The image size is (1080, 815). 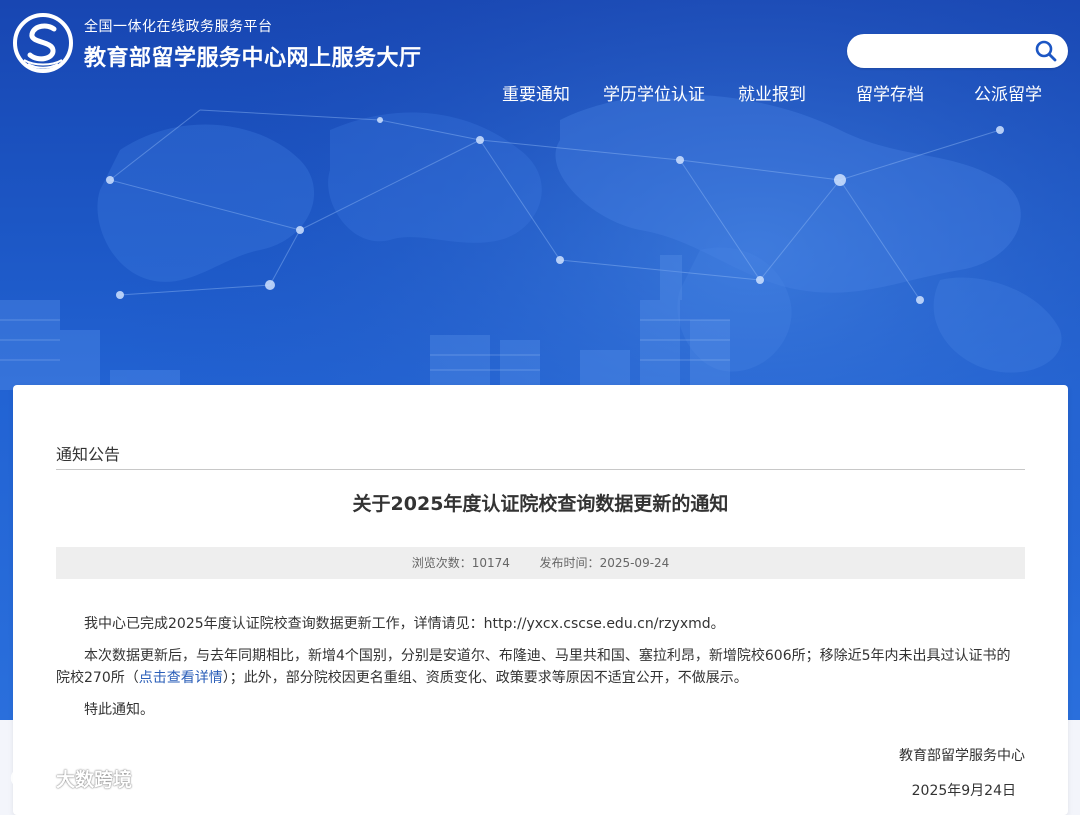 I want to click on platform-subtitle: 全国一体化在线政务服务平台, so click(x=178, y=27).